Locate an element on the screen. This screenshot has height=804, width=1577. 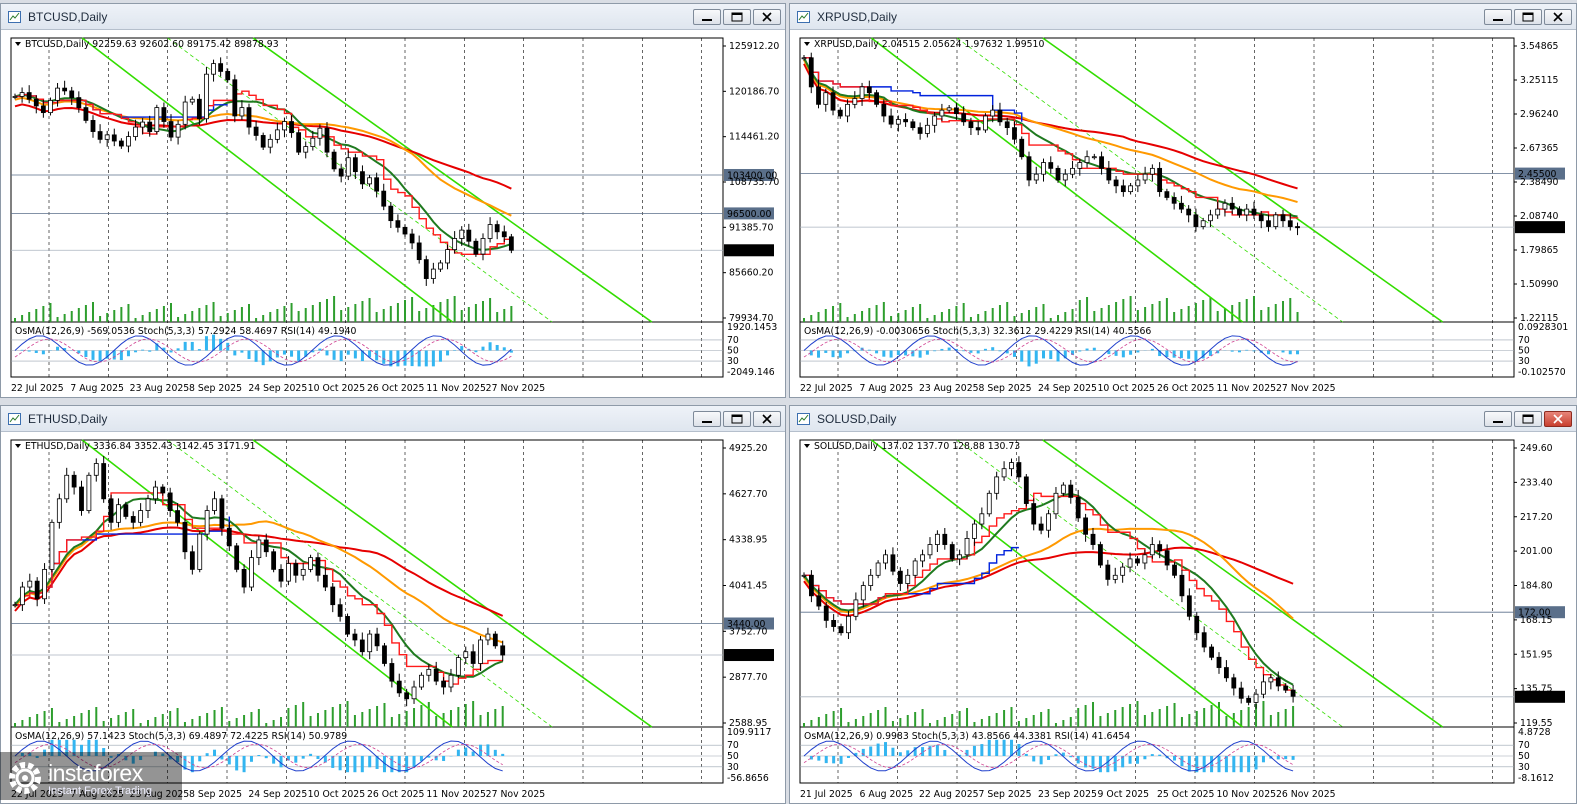
date-label: 27 Nov 2025 is located at coordinates (516, 794).